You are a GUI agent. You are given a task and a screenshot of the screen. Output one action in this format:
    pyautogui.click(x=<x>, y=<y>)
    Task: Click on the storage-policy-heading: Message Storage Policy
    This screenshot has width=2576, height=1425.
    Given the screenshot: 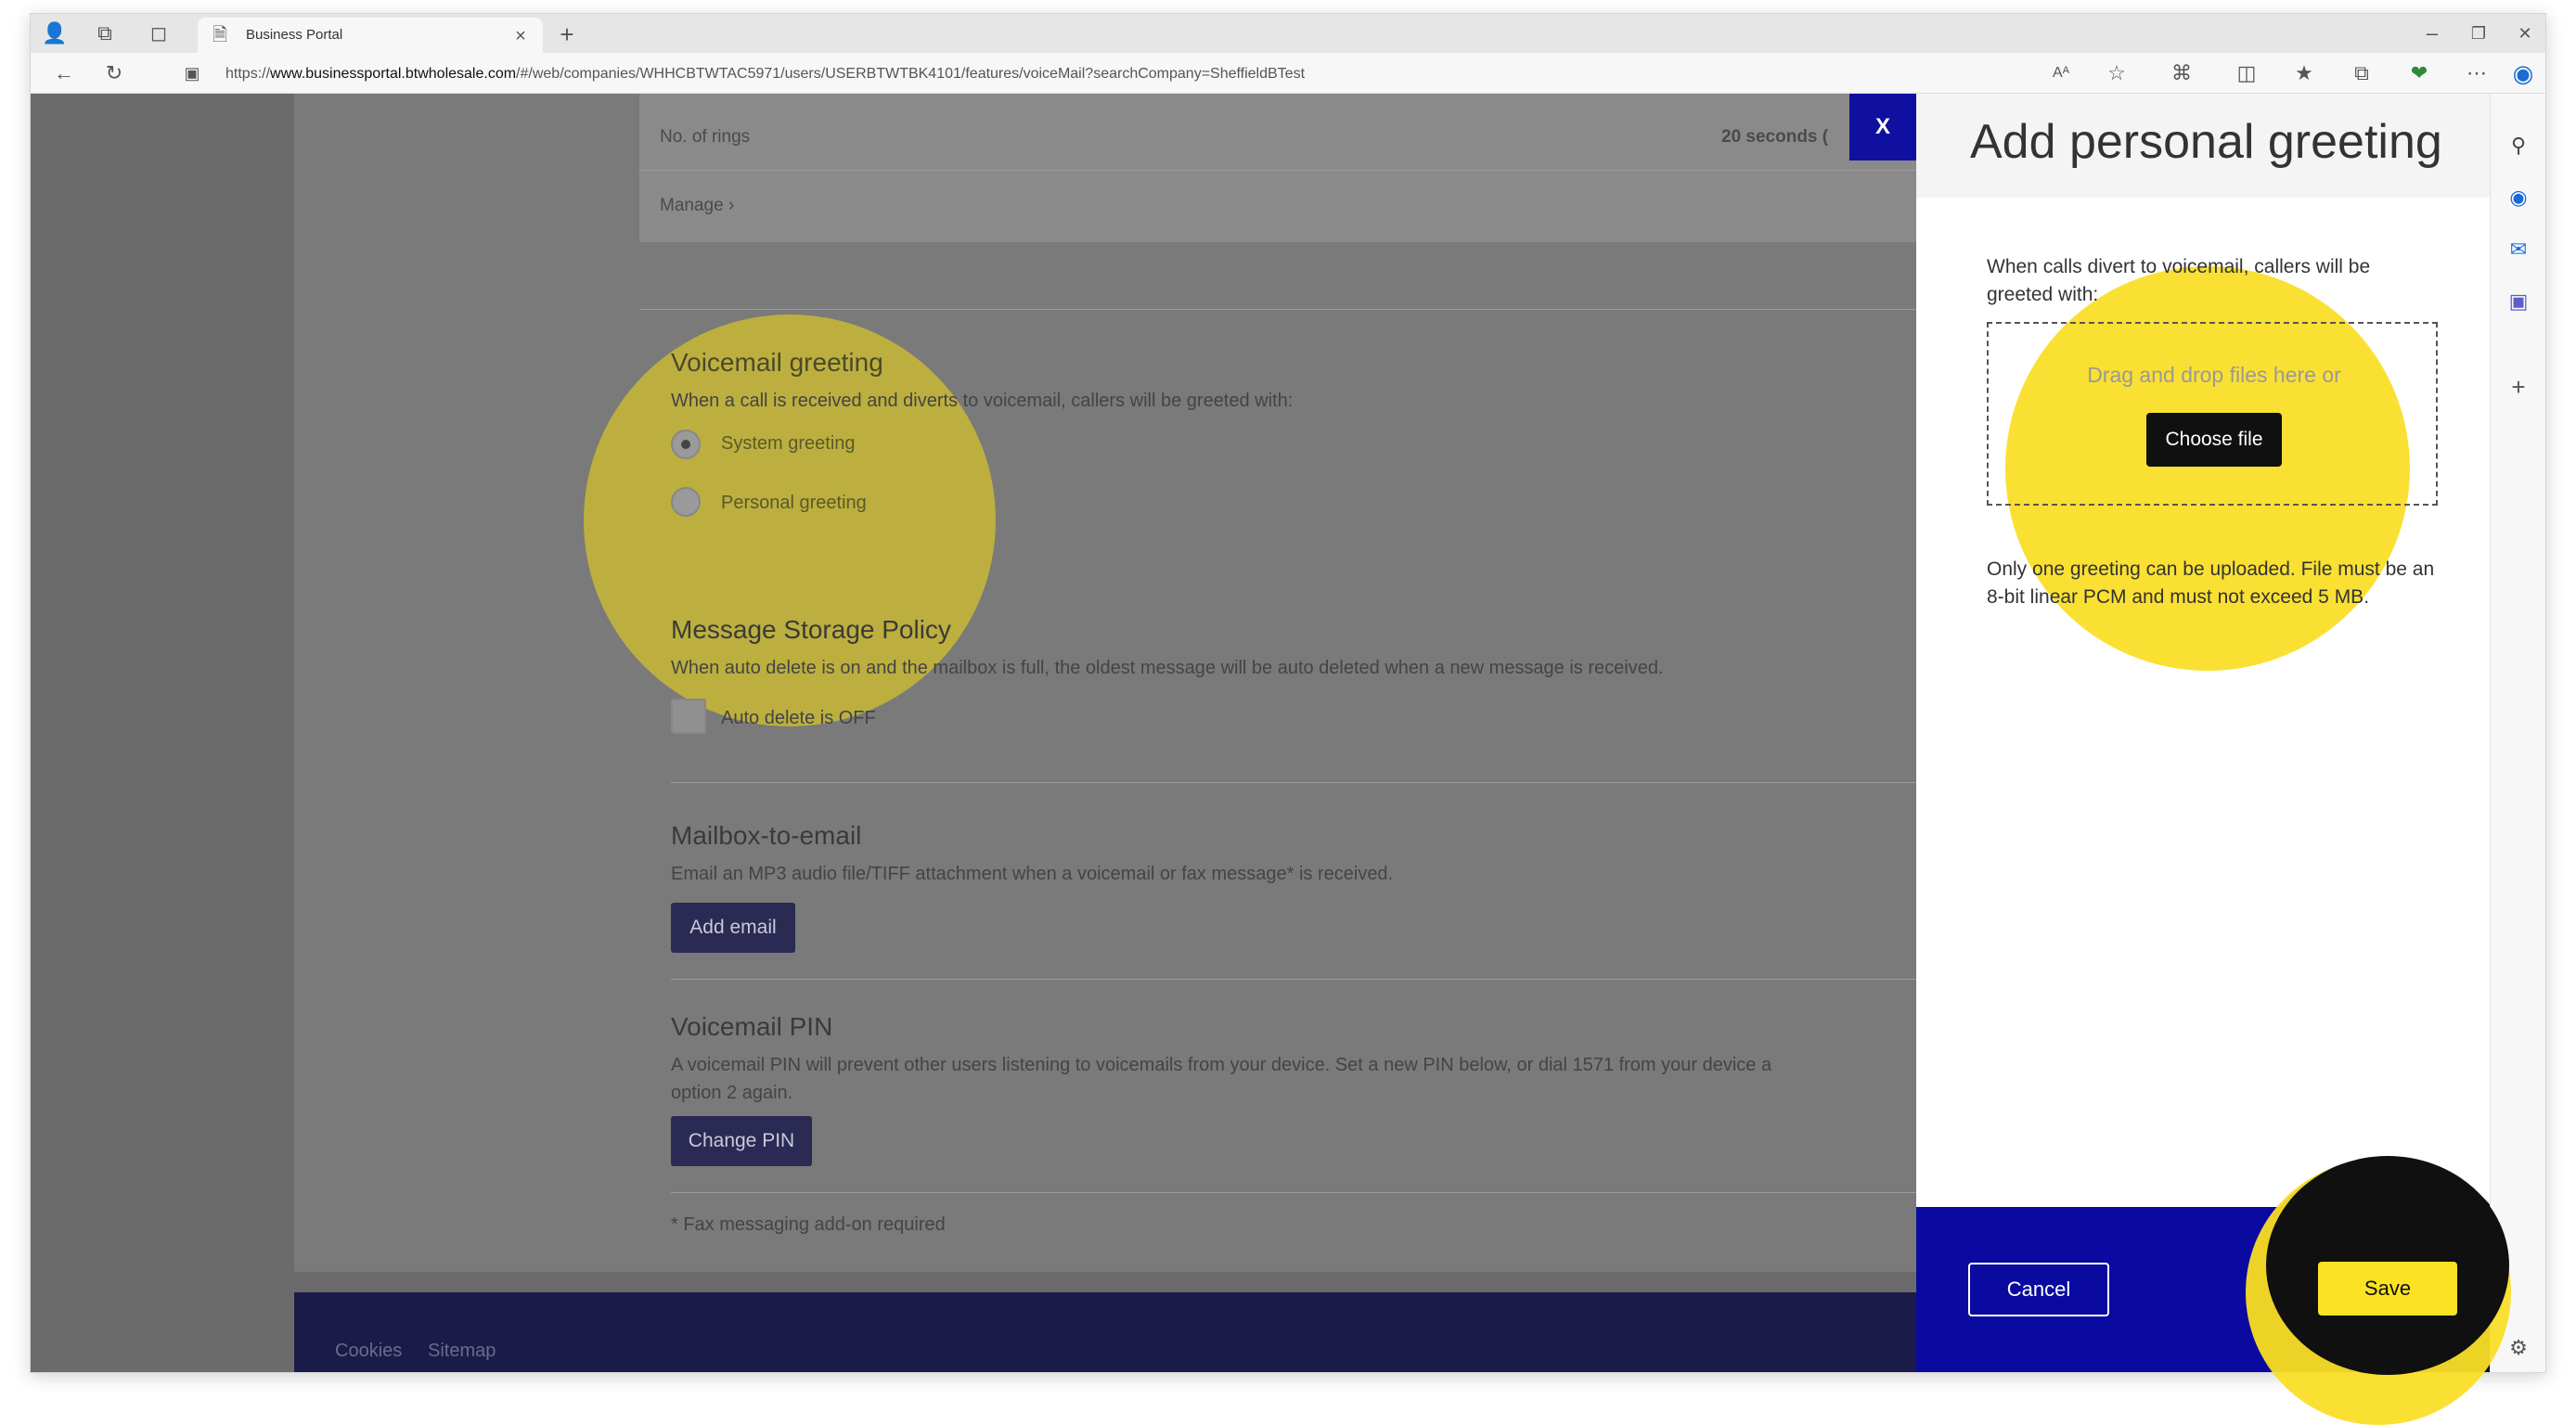 What is the action you would take?
    pyautogui.click(x=811, y=629)
    